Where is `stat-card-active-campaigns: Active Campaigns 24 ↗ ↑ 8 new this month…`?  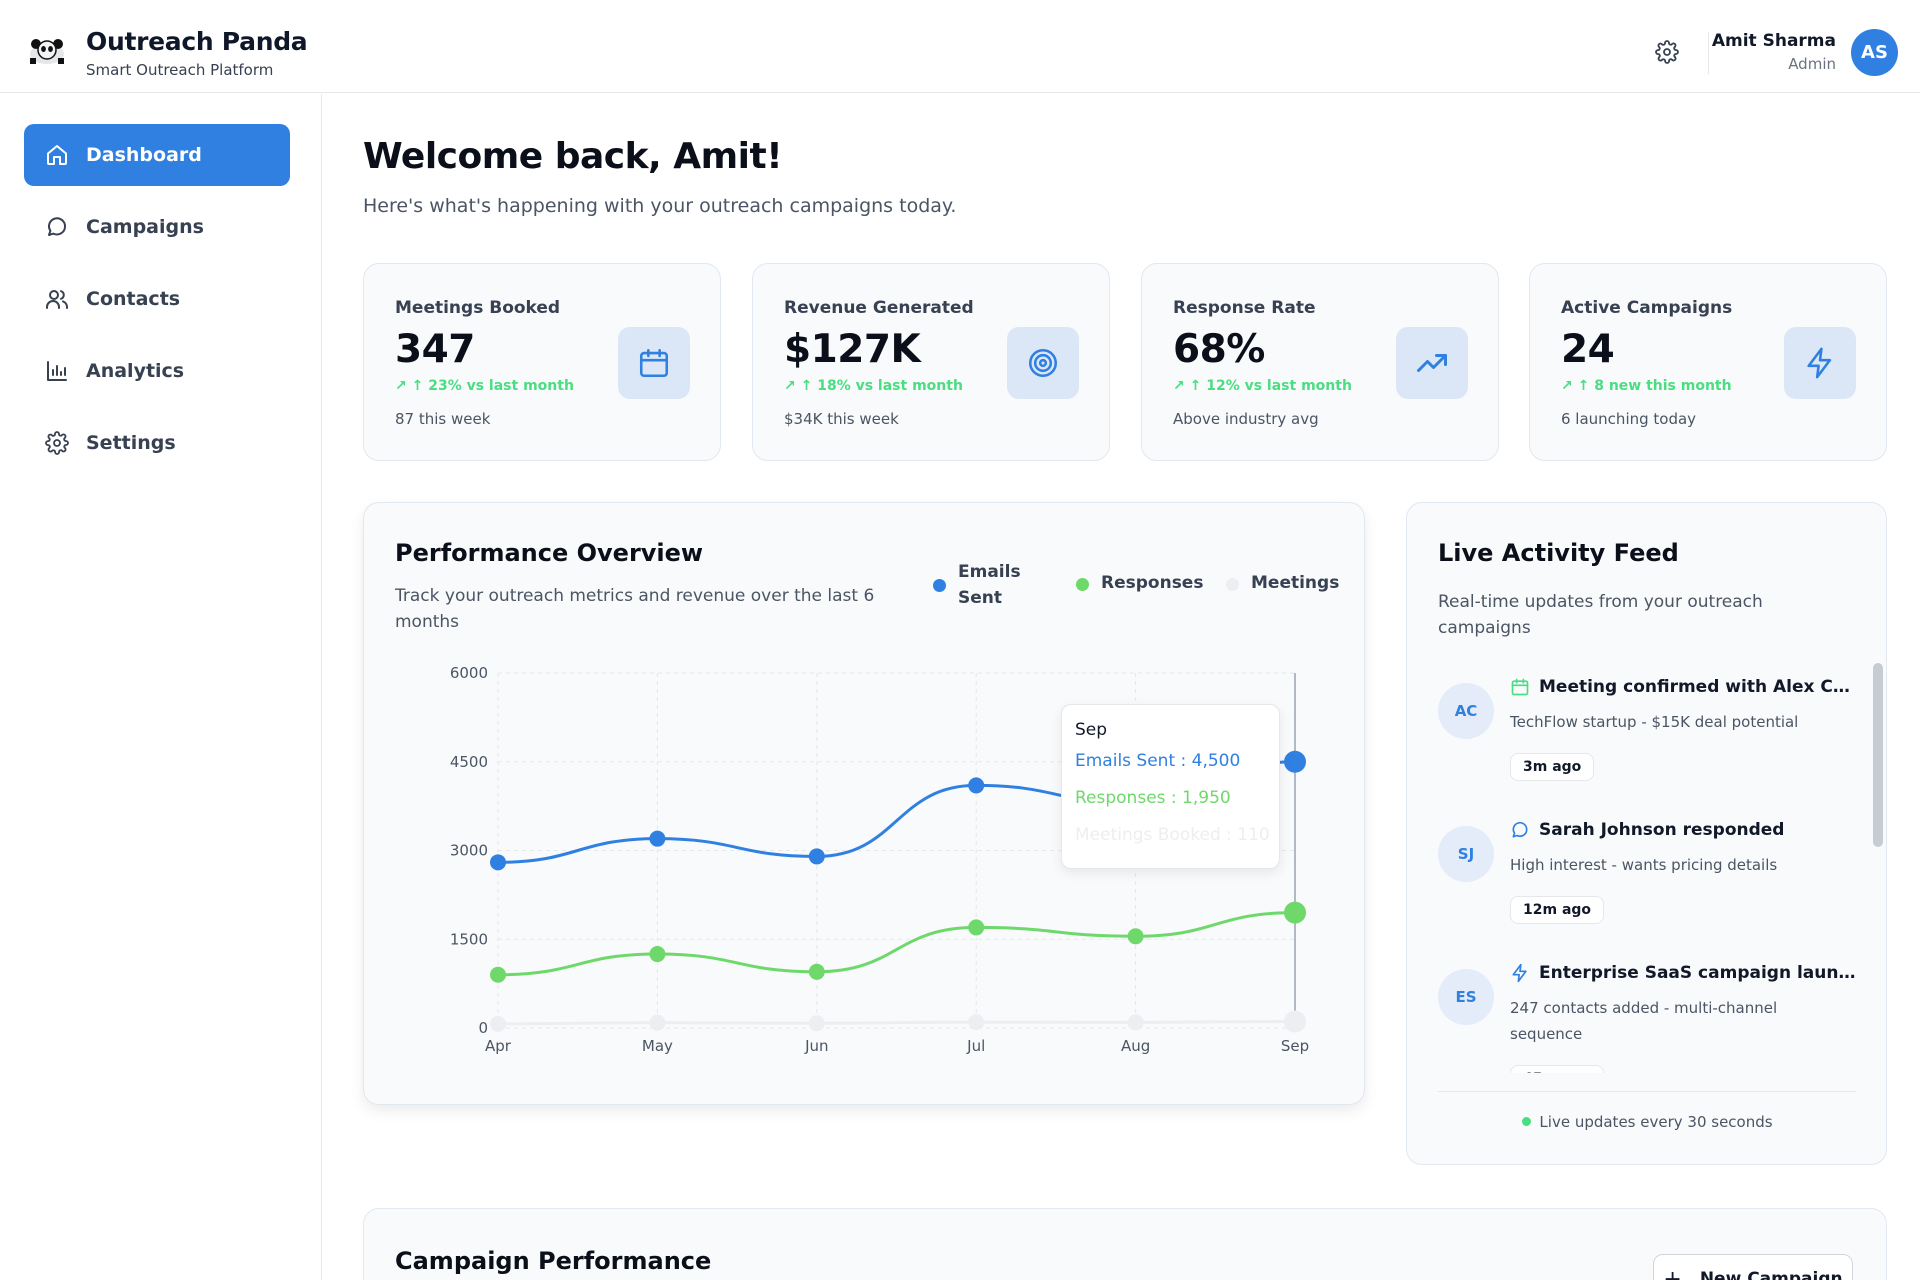
stat-card-active-campaigns: Active Campaigns 24 ↗ ↑ 8 new this month… is located at coordinates (1708, 362).